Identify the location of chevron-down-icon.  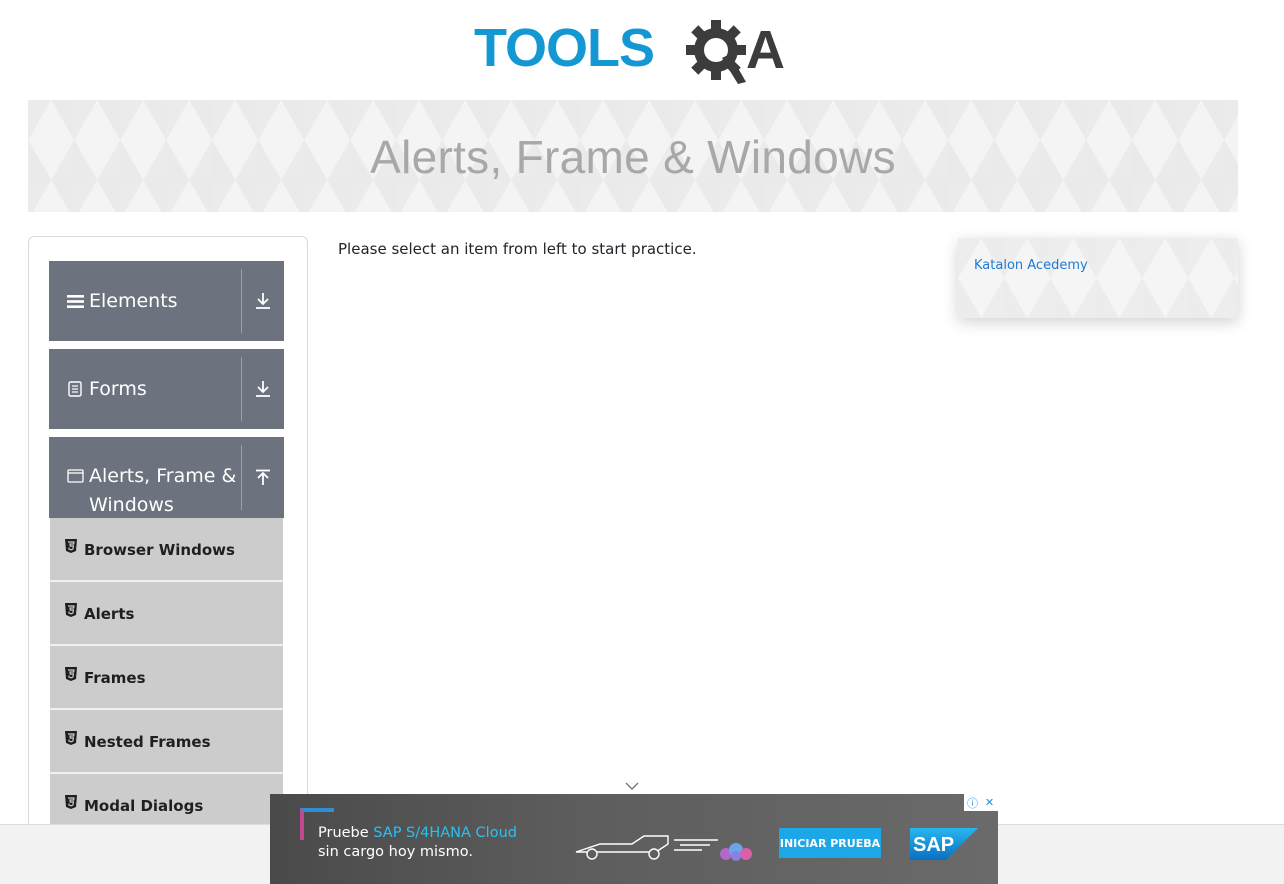
(632, 786).